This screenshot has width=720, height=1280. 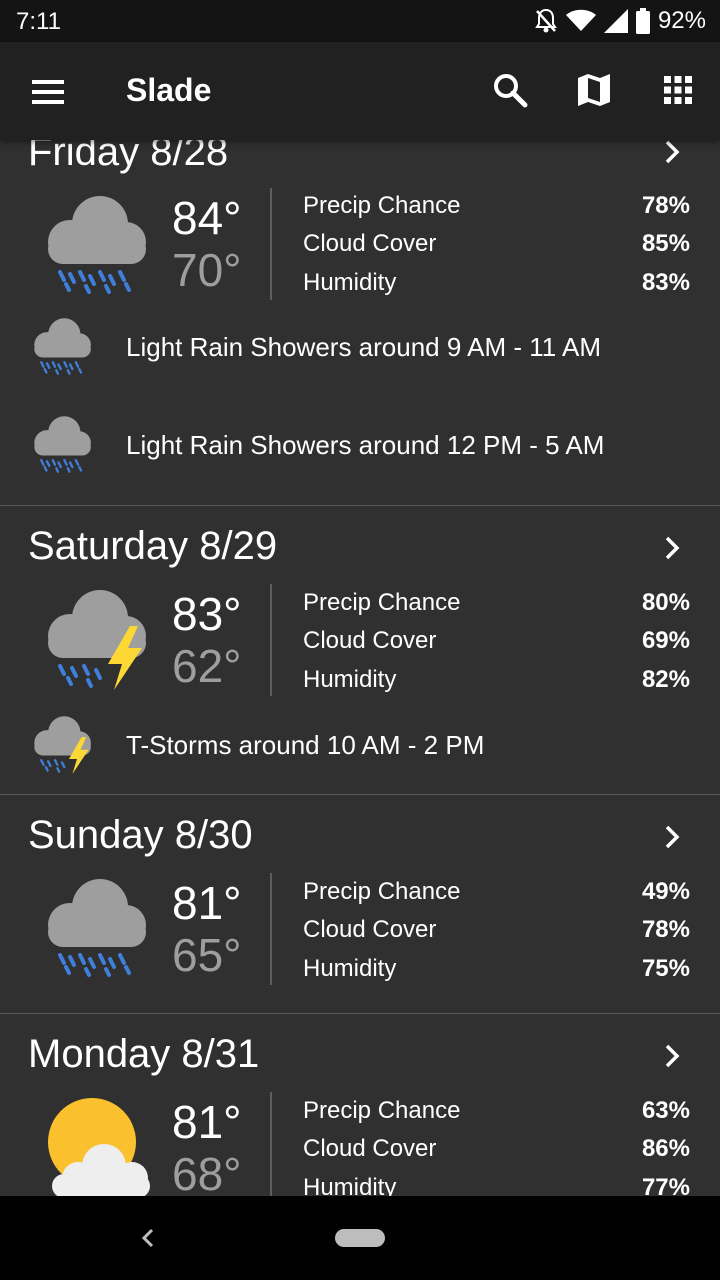 I want to click on humidity-value: 77%, so click(x=665, y=1185).